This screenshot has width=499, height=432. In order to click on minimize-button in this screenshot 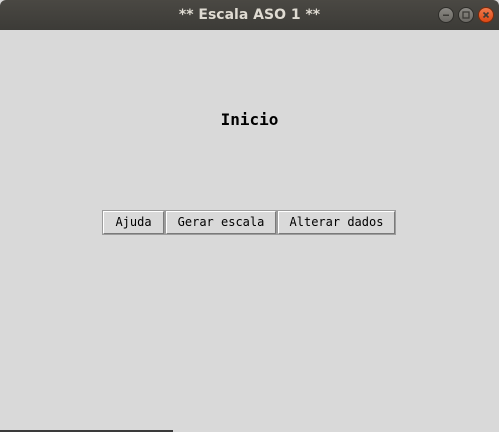, I will do `click(446, 15)`.